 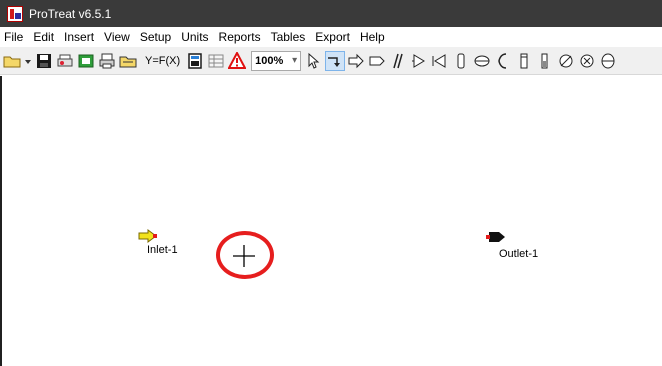 What do you see at coordinates (12, 61) in the screenshot?
I see `open-folder-icon` at bounding box center [12, 61].